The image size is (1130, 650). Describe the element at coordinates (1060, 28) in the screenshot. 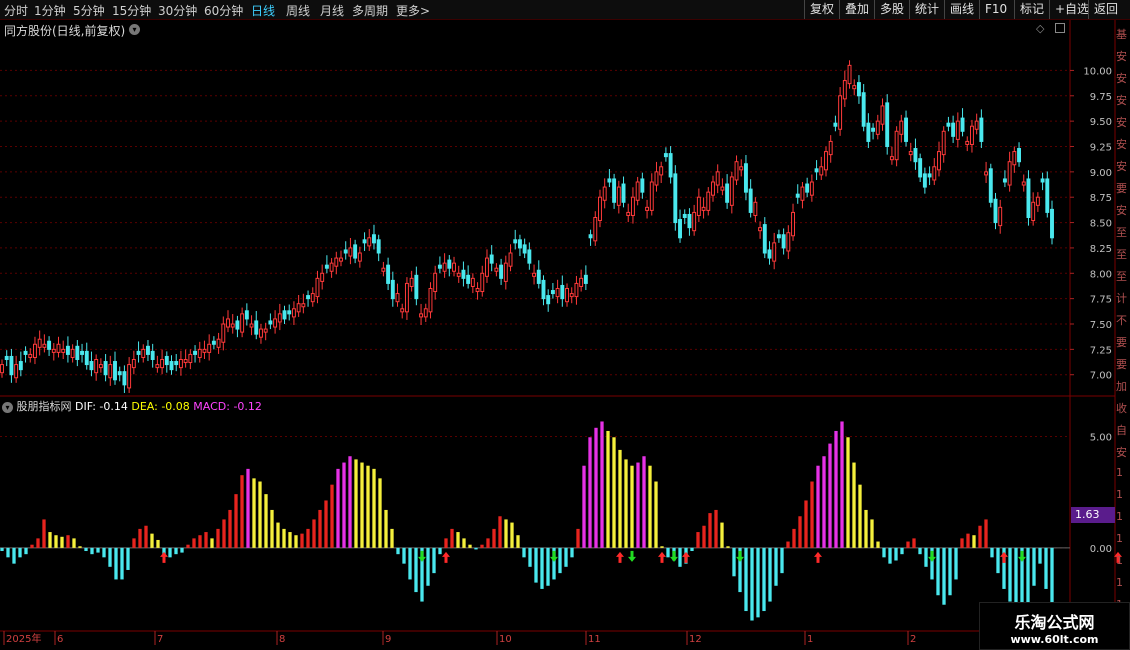

I see `window-toggle-icon` at that location.